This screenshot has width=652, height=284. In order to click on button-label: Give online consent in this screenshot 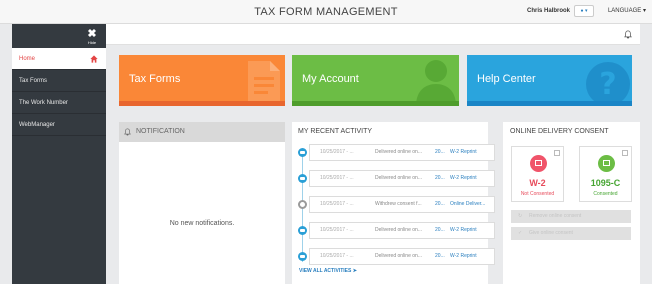, I will do `click(551, 233)`.